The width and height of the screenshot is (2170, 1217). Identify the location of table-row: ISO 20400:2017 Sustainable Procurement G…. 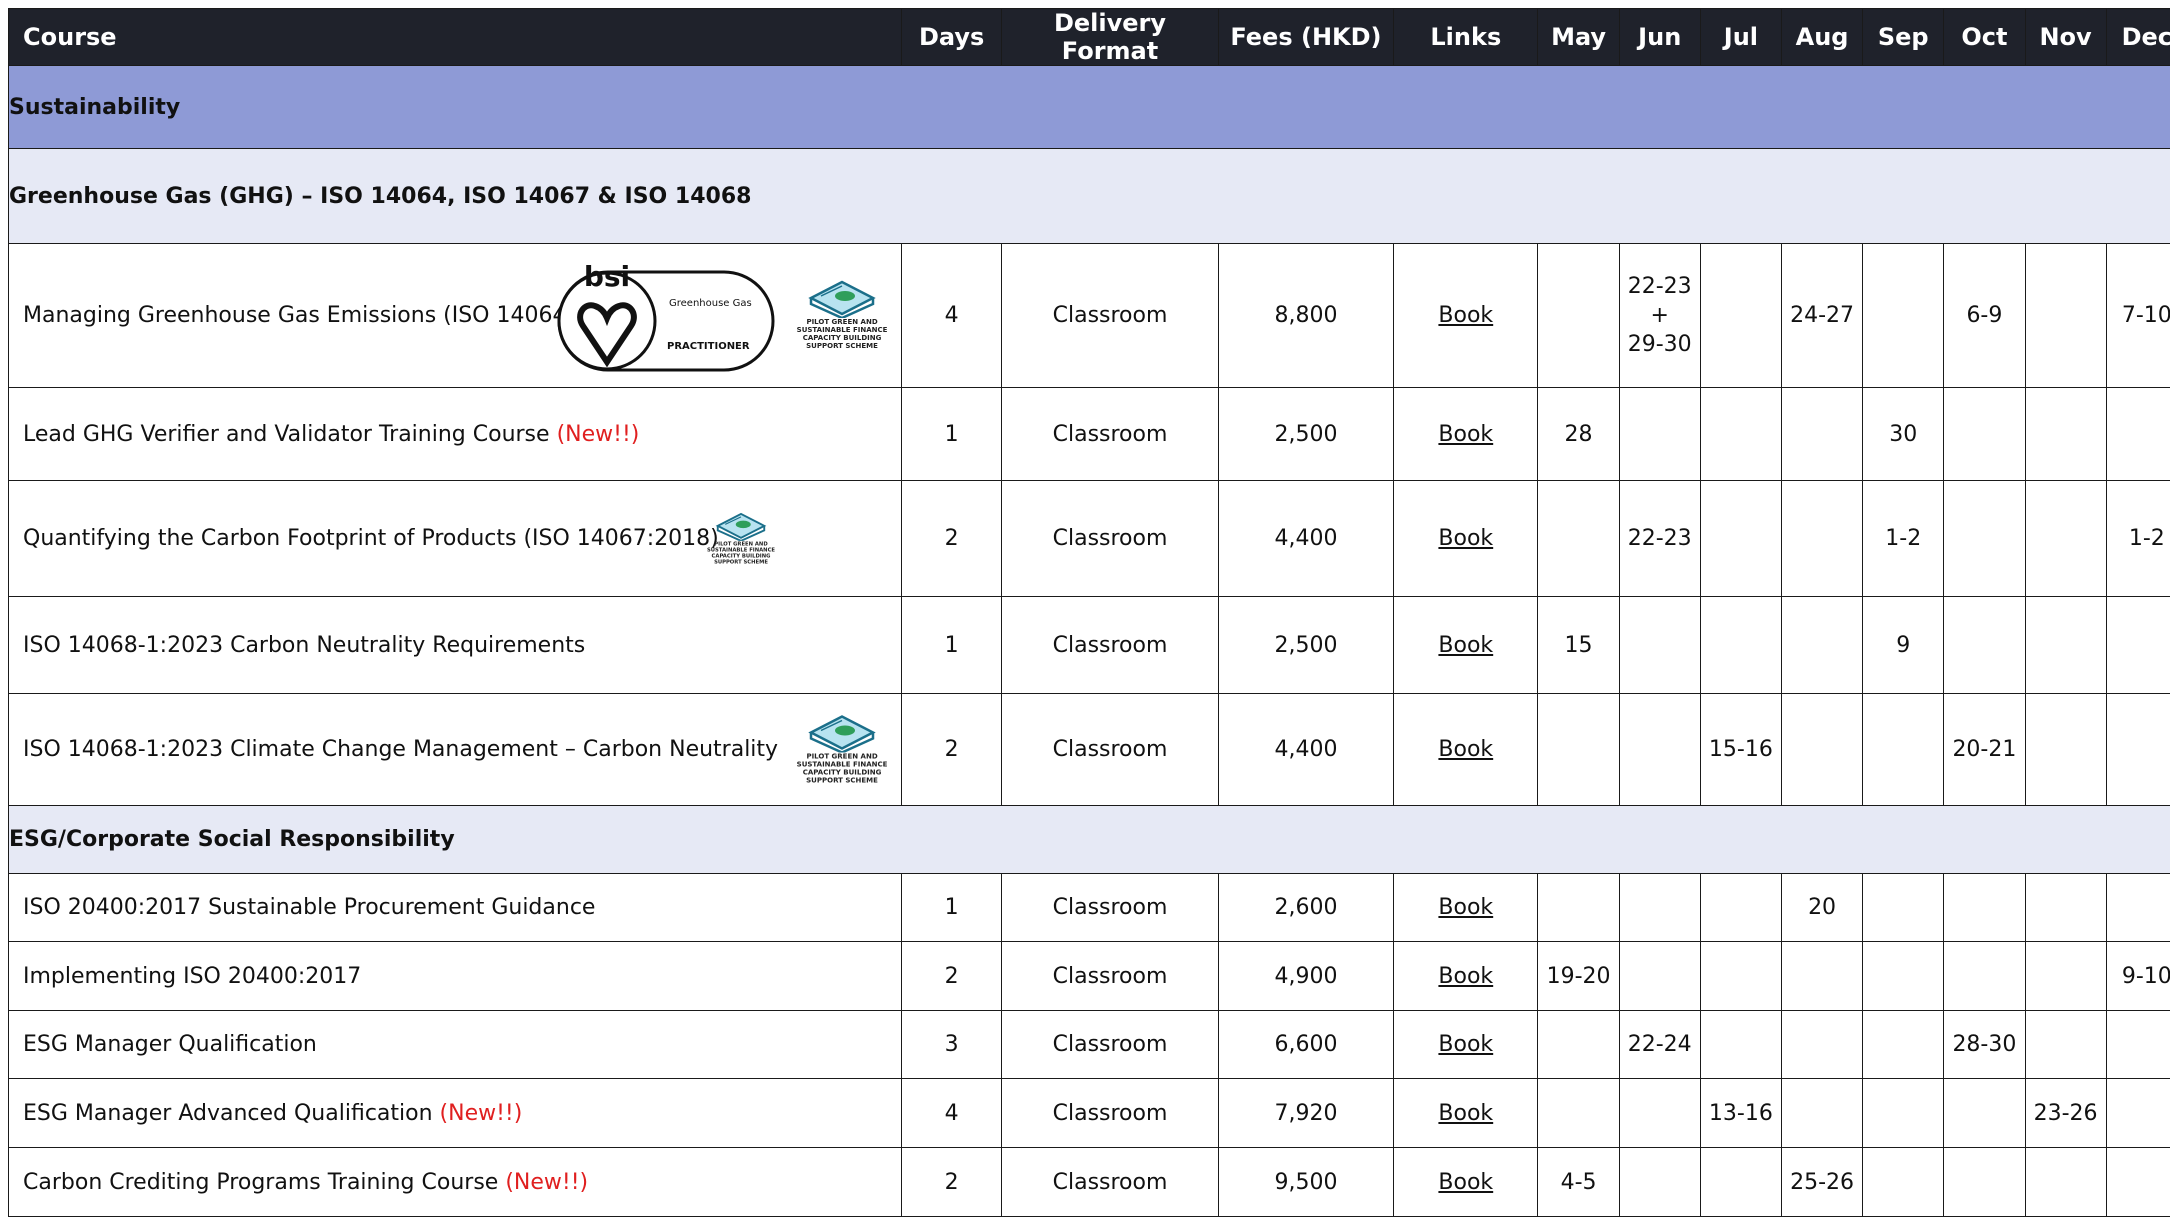
(1089, 908).